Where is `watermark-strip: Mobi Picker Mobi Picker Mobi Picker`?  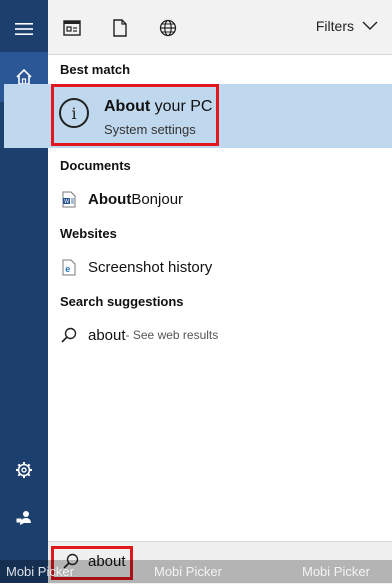 watermark-strip: Mobi Picker Mobi Picker Mobi Picker is located at coordinates (196, 571).